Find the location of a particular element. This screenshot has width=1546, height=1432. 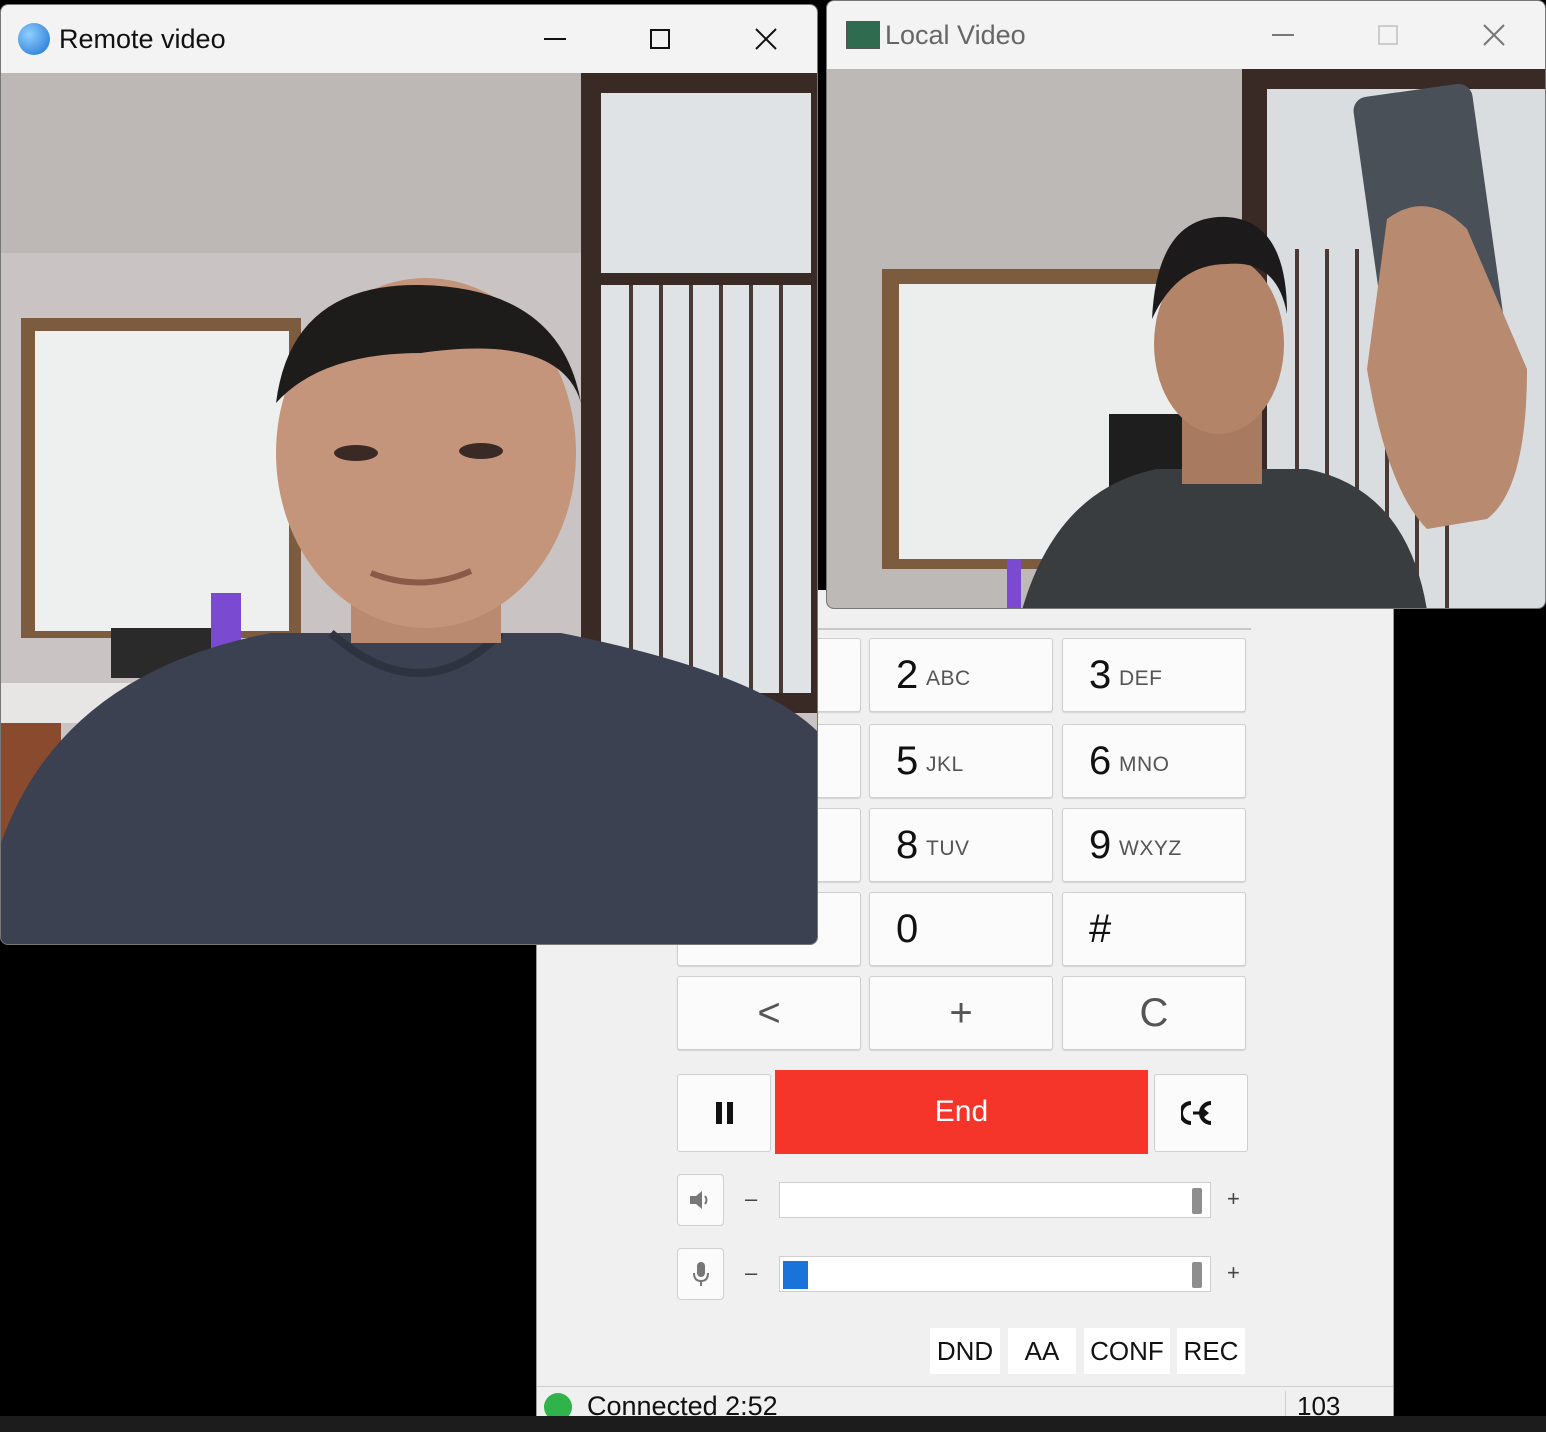

app-phone-icon is located at coordinates (34, 39).